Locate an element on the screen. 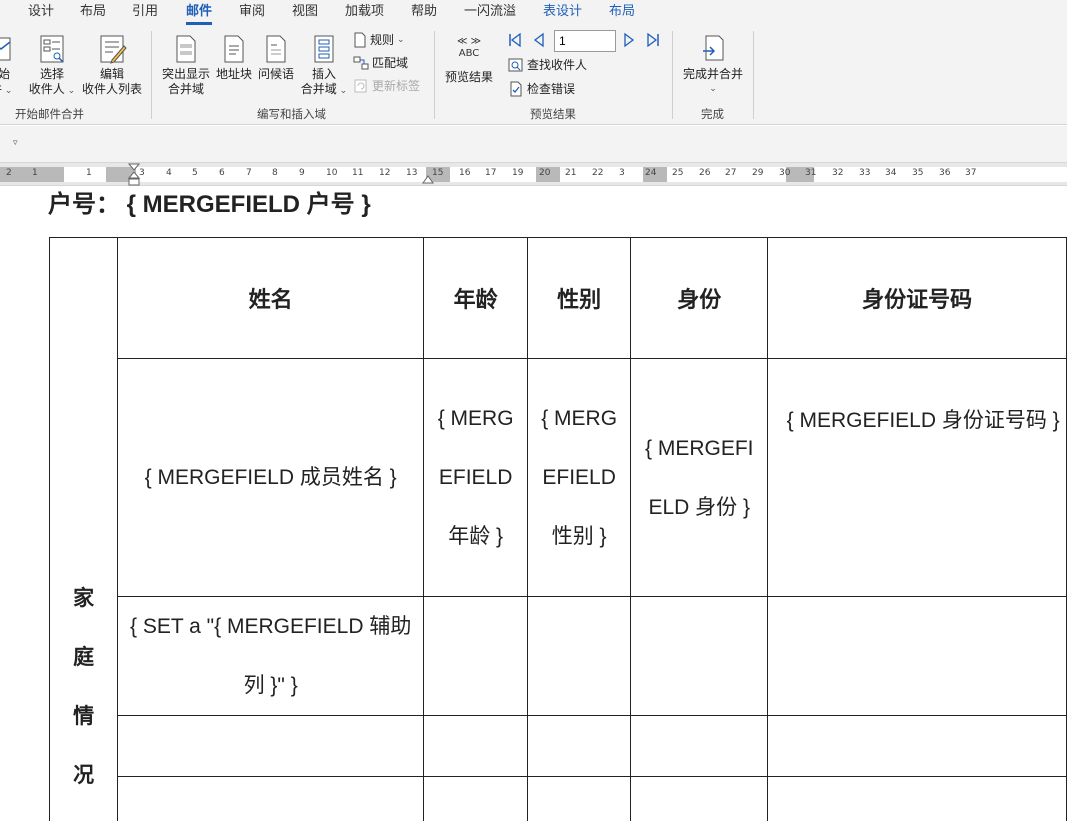 The width and height of the screenshot is (1067, 821). check-errors-button: 检查错误 is located at coordinates (541, 89).